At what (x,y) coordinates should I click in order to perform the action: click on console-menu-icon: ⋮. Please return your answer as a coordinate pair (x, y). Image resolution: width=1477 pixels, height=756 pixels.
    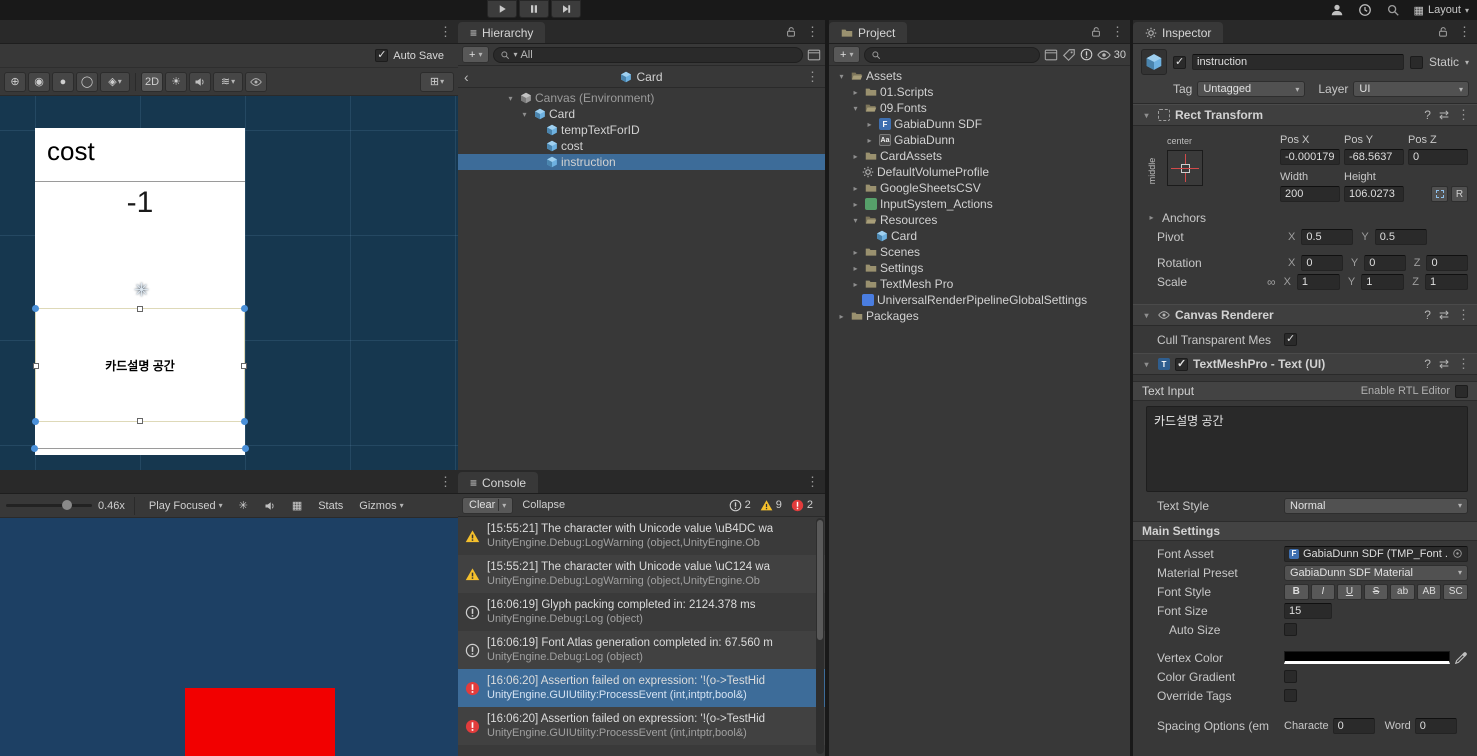
    Looking at the image, I should click on (812, 482).